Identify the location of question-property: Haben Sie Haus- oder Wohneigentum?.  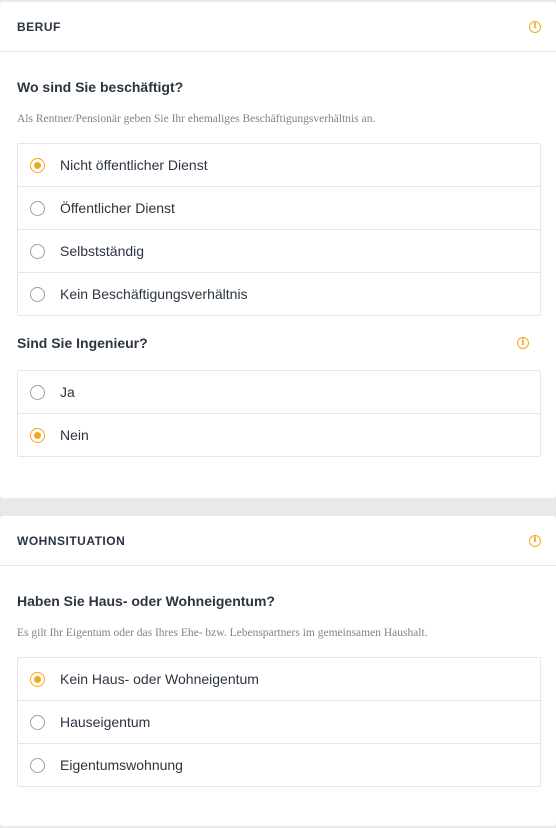
(279, 601).